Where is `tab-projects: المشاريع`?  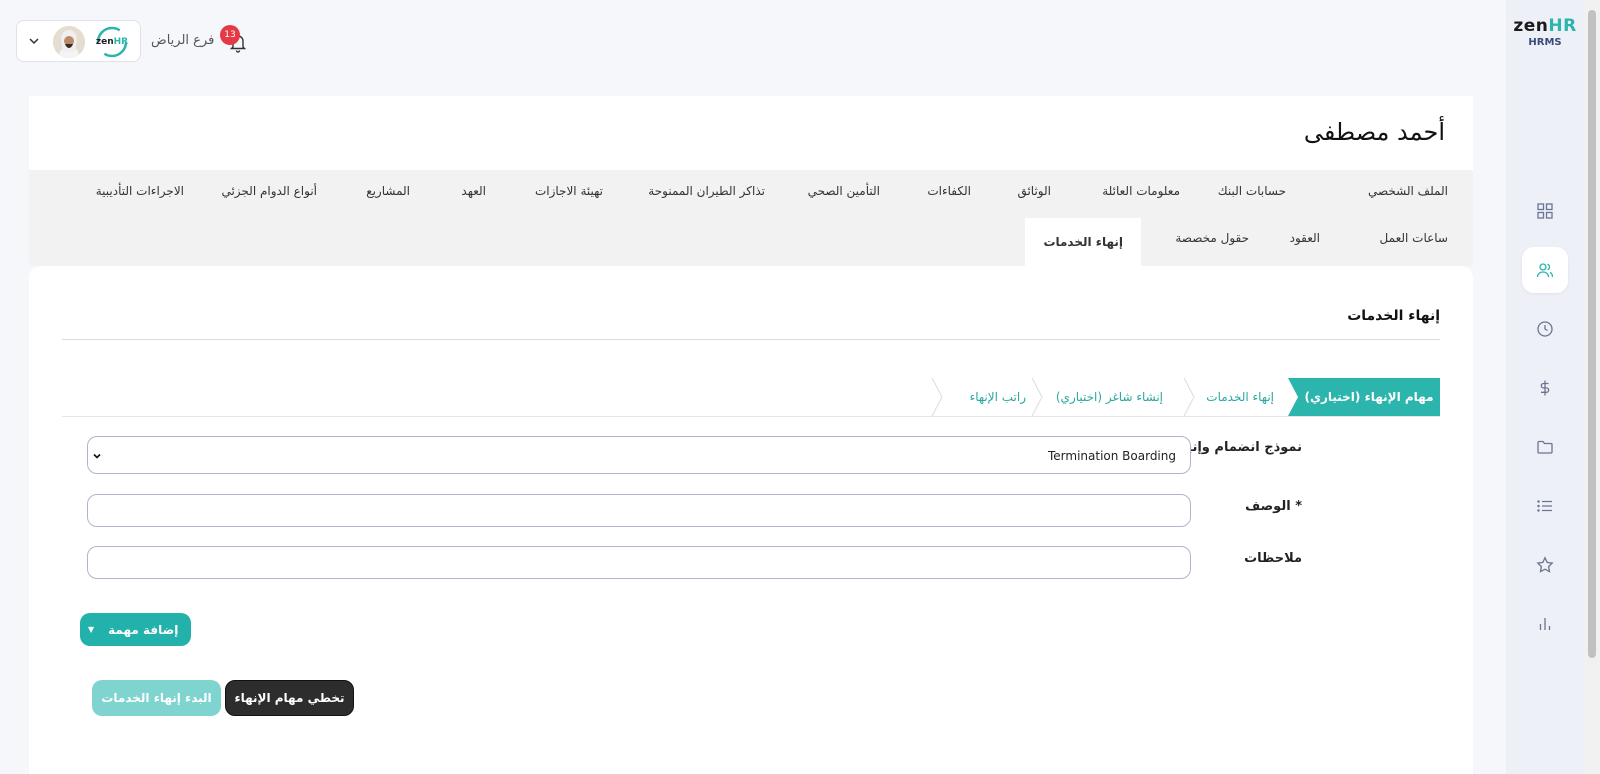 tab-projects: المشاريع is located at coordinates (388, 191).